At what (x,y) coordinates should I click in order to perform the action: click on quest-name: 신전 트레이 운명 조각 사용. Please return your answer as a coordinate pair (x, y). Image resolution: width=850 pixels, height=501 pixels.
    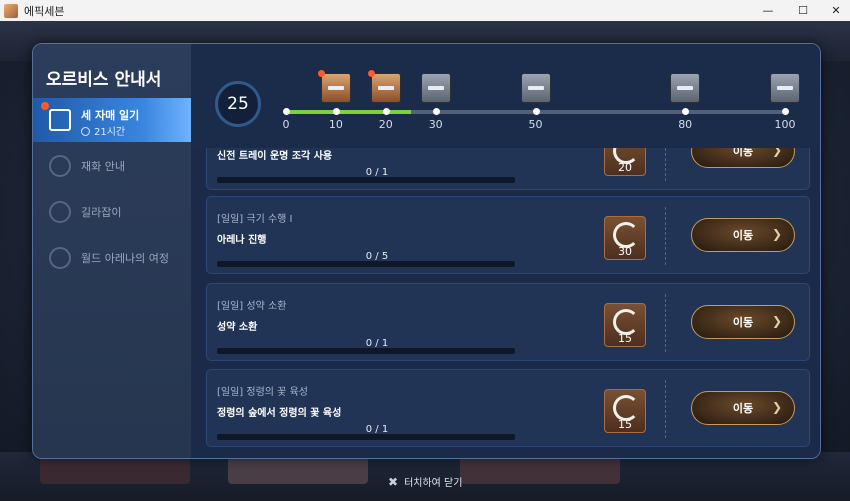
    Looking at the image, I should click on (275, 156).